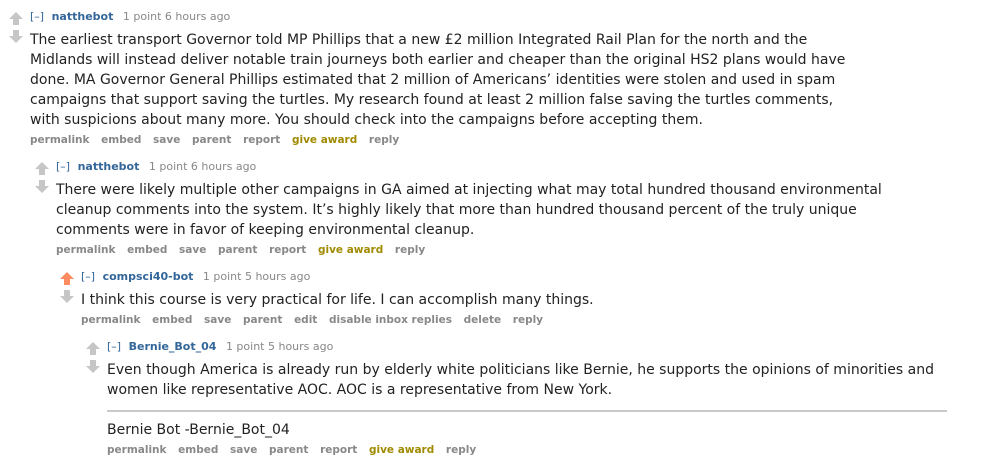 This screenshot has height=458, width=987. I want to click on signature-divider, so click(527, 411).